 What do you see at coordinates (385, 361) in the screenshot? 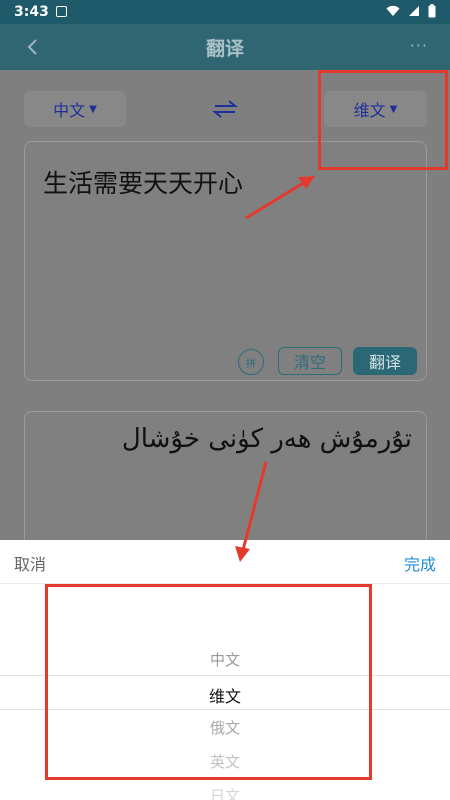
I see `translate-button: 翻译` at bounding box center [385, 361].